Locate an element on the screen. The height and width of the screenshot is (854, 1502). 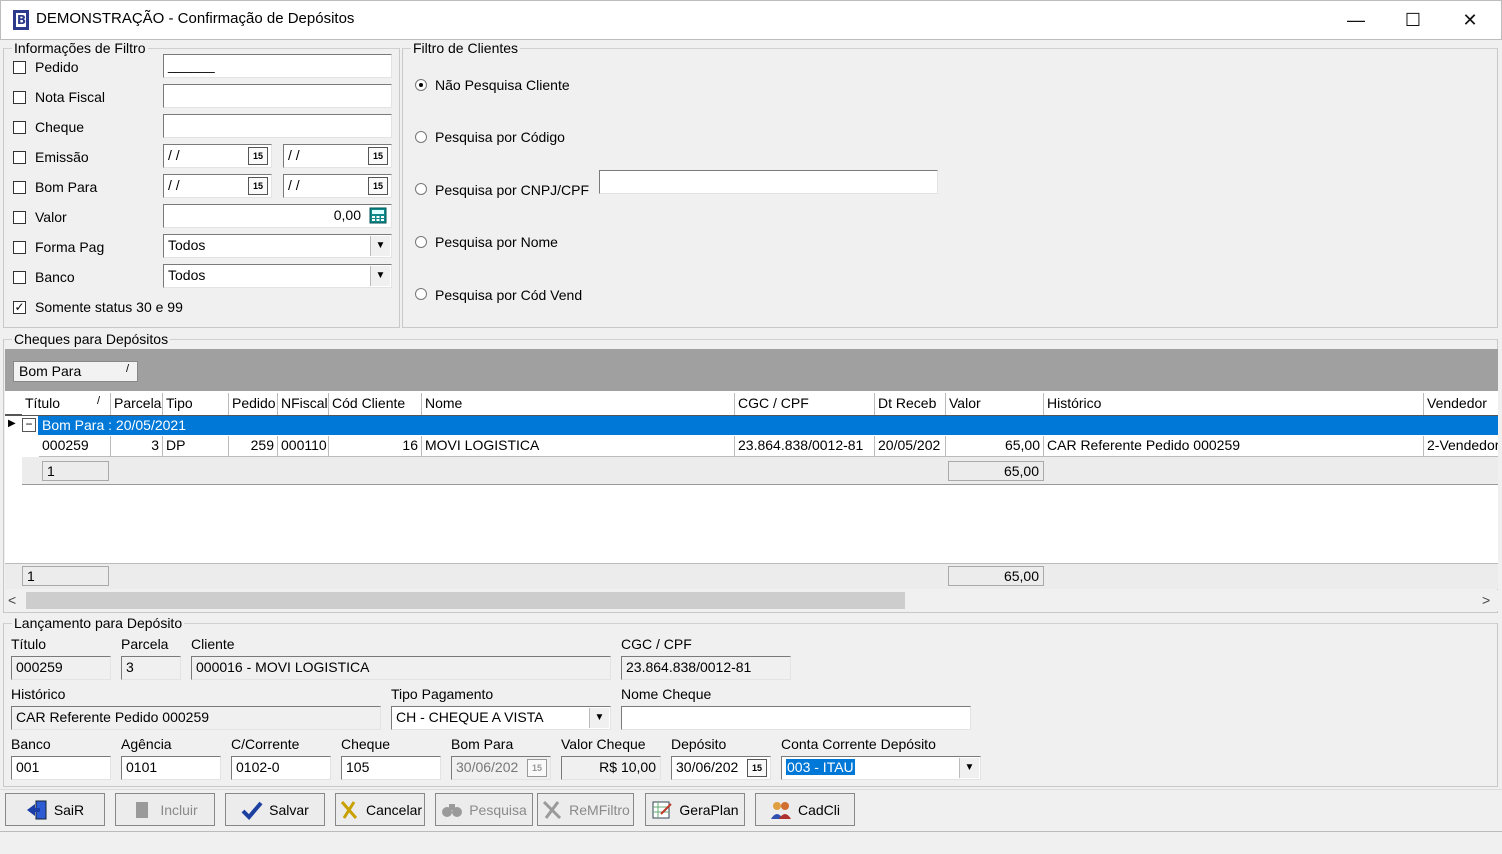
col-header-tipo: Tipo is located at coordinates (196, 404).